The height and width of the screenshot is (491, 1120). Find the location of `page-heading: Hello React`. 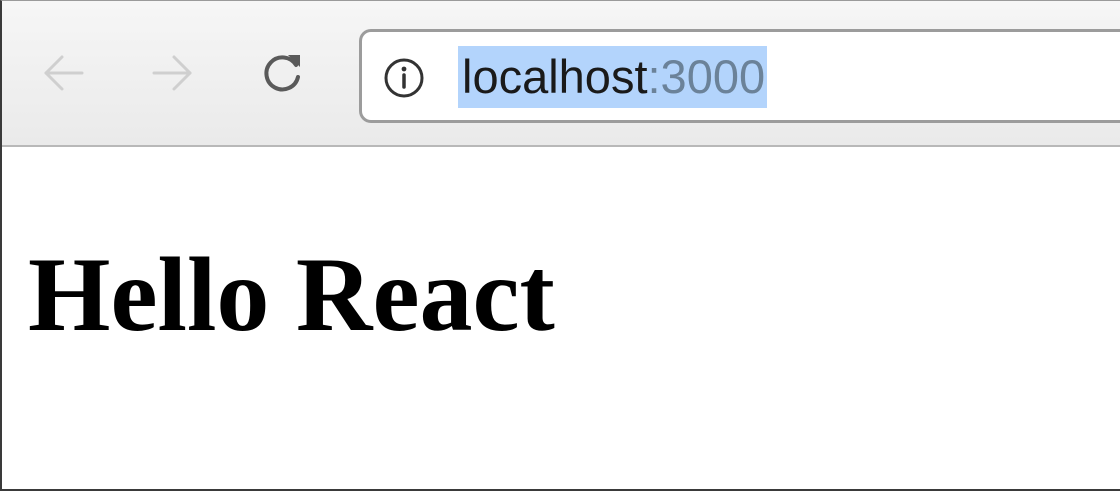

page-heading: Hello React is located at coordinates (291, 294).